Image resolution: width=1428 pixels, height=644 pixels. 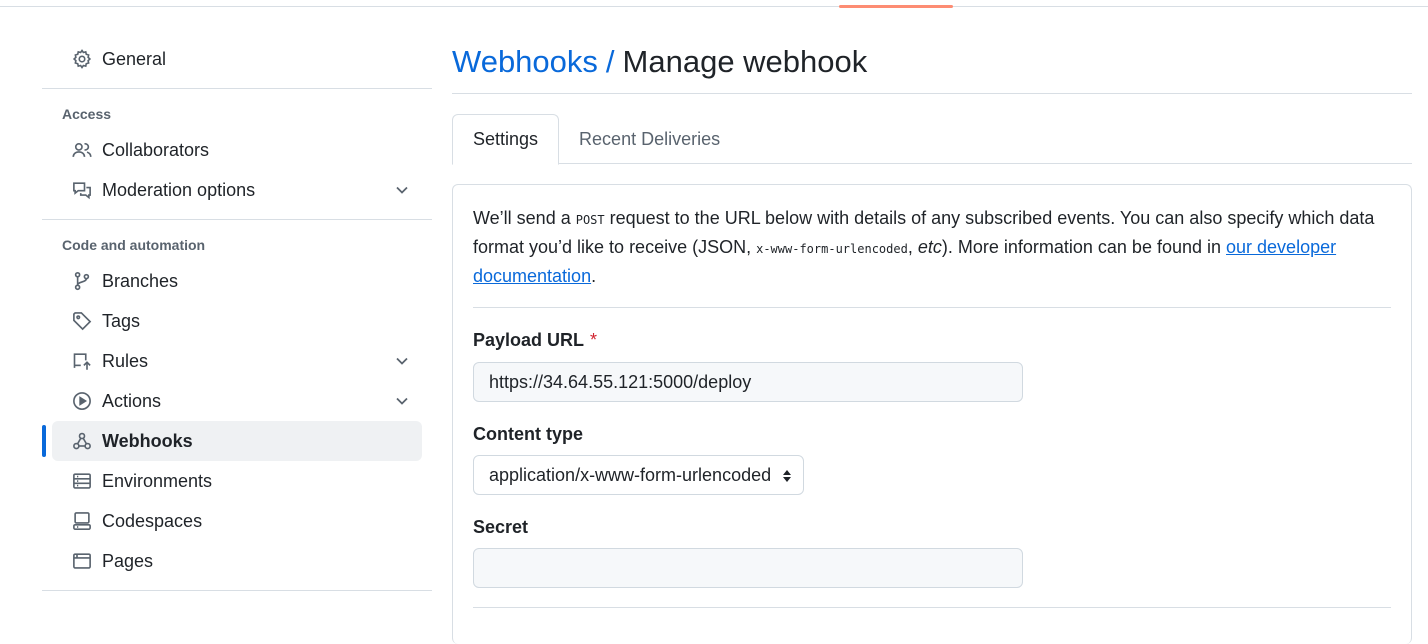 What do you see at coordinates (748, 568) in the screenshot?
I see `secret-input` at bounding box center [748, 568].